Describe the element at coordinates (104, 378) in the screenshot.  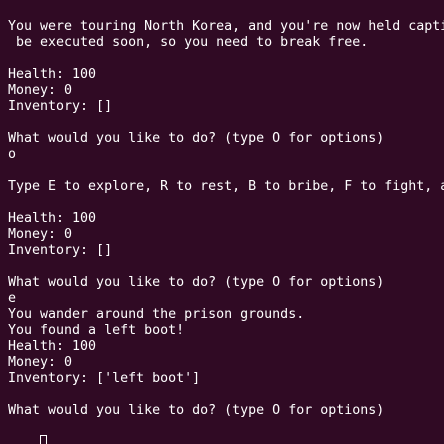
I see `status-inventory: Inventory: ['left boot']` at that location.